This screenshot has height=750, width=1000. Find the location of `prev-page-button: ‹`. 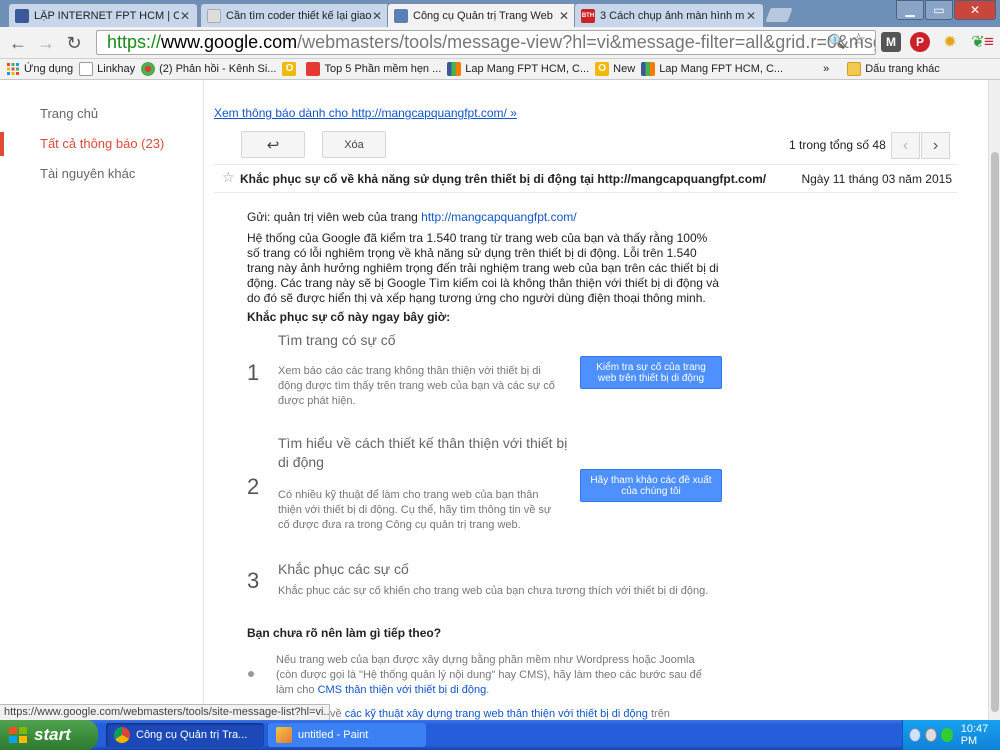

prev-page-button: ‹ is located at coordinates (905, 145).